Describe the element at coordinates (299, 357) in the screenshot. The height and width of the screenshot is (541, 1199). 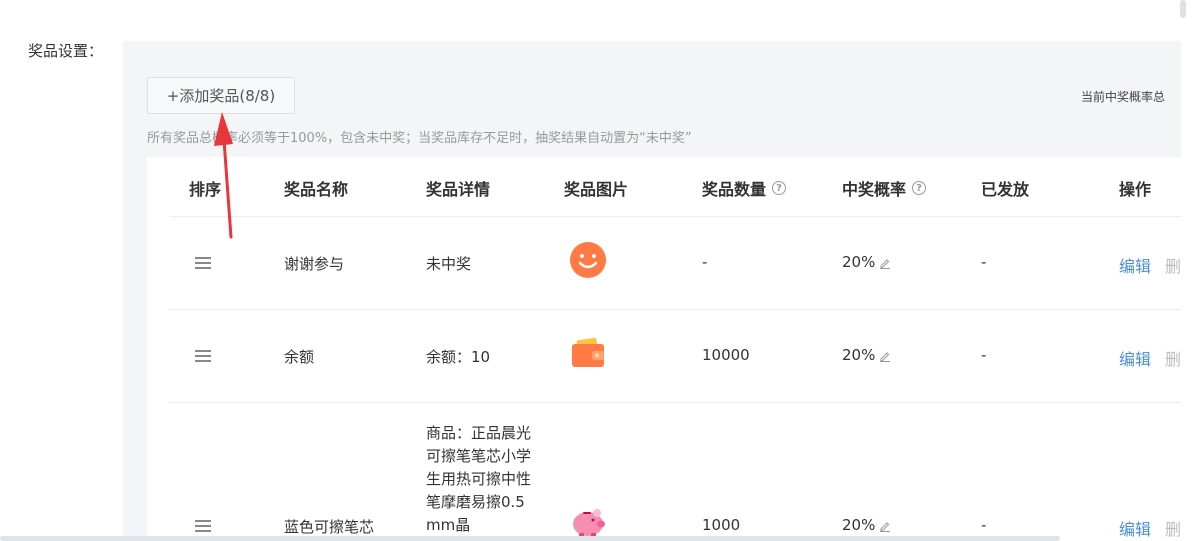
I see `prize-name: 余额` at that location.